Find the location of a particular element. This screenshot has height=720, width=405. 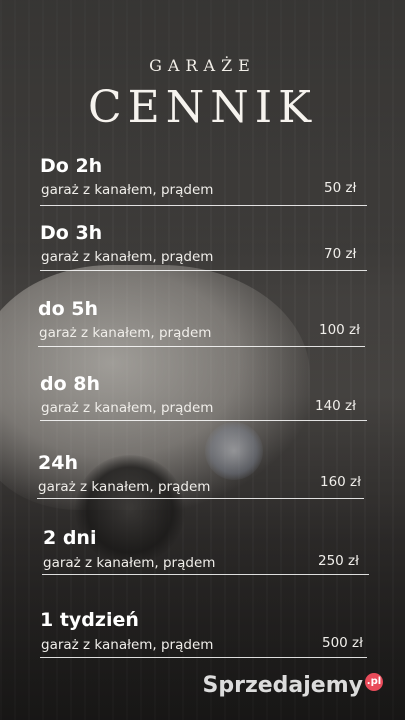

item-price: 50 zł is located at coordinates (340, 188).